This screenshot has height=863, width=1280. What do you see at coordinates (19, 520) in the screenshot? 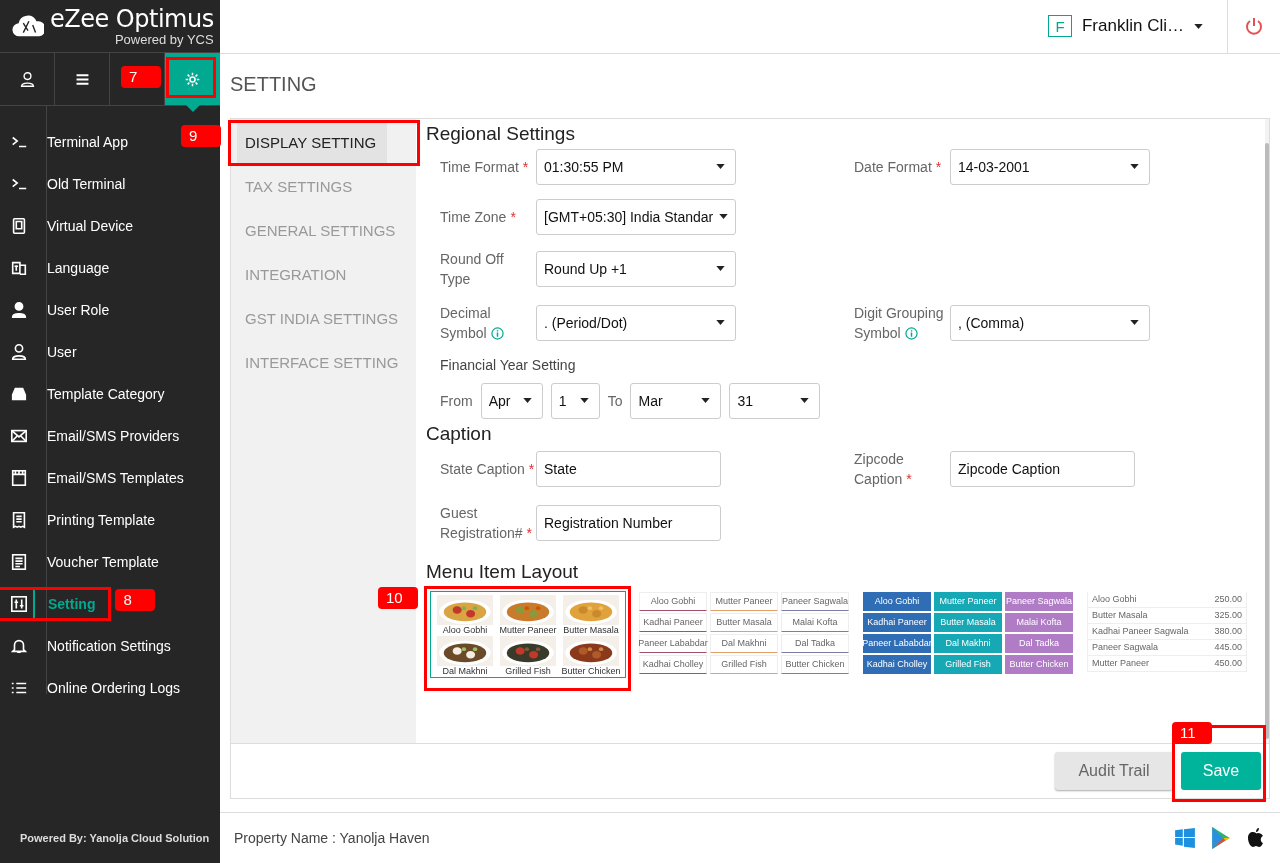
I see `receipt-icon` at bounding box center [19, 520].